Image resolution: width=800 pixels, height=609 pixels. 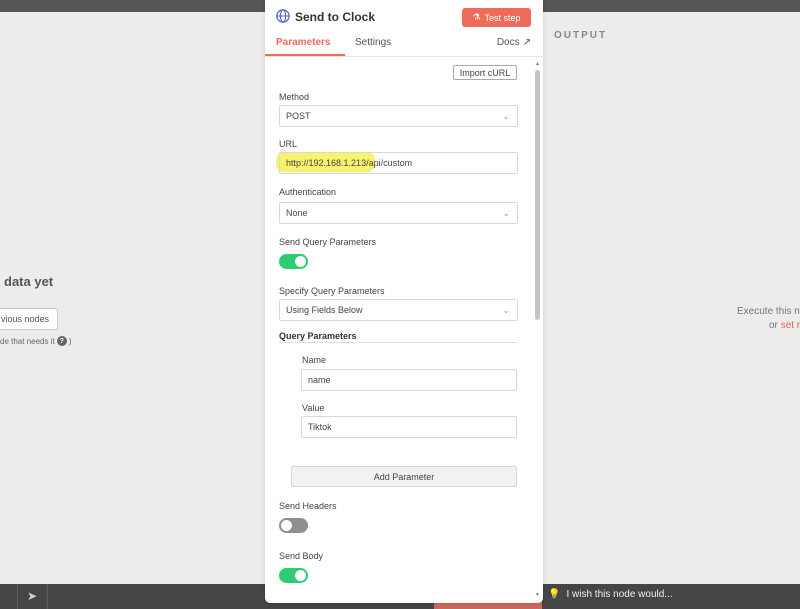 I want to click on query-value-input: Tiktok, so click(x=409, y=427).